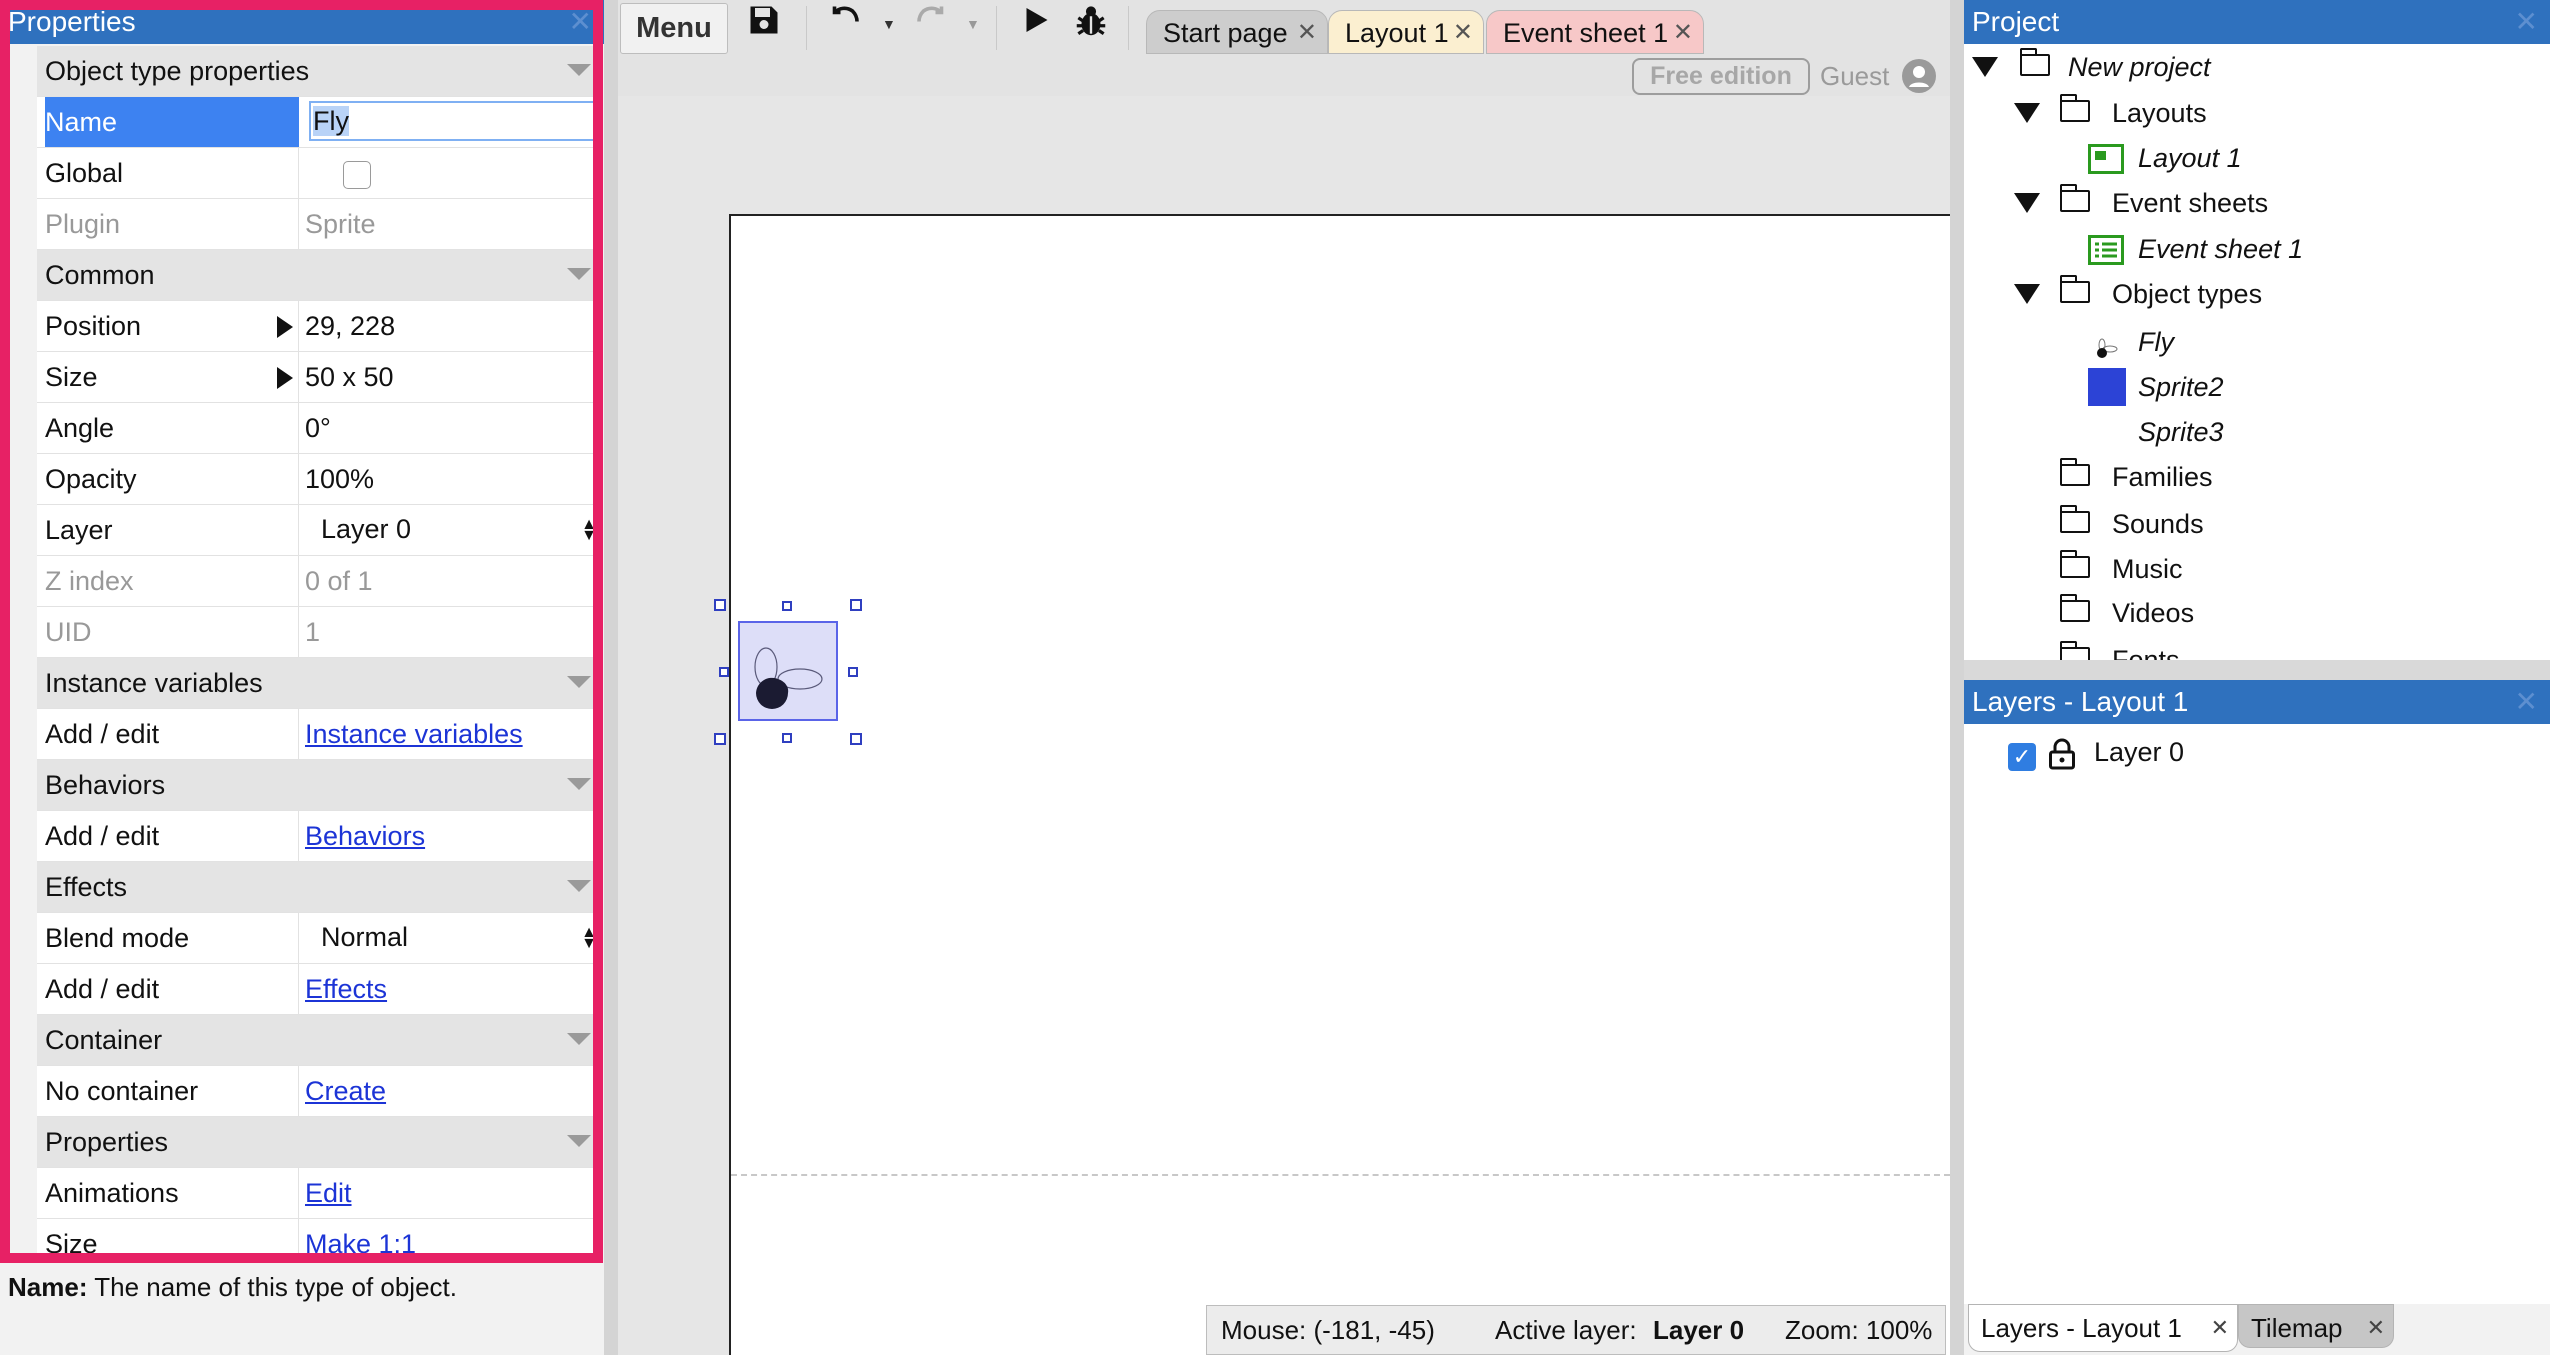  I want to click on layer-row: ✓ Layer 0, so click(2257, 752).